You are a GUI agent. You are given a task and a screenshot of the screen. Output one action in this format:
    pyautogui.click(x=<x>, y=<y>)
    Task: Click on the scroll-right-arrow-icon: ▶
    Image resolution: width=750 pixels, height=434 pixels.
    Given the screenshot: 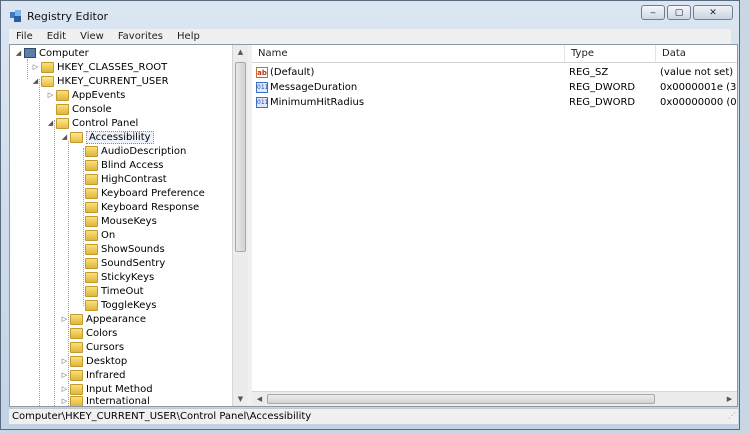 What is the action you would take?
    pyautogui.click(x=729, y=399)
    